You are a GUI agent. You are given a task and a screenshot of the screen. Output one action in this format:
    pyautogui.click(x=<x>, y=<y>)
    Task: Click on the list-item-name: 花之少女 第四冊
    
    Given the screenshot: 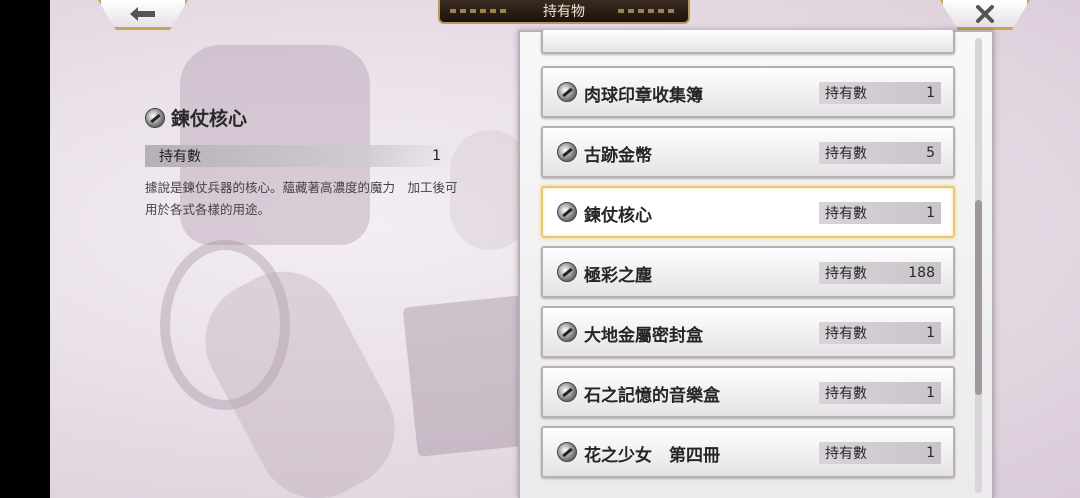 What is the action you would take?
    pyautogui.click(x=652, y=456)
    